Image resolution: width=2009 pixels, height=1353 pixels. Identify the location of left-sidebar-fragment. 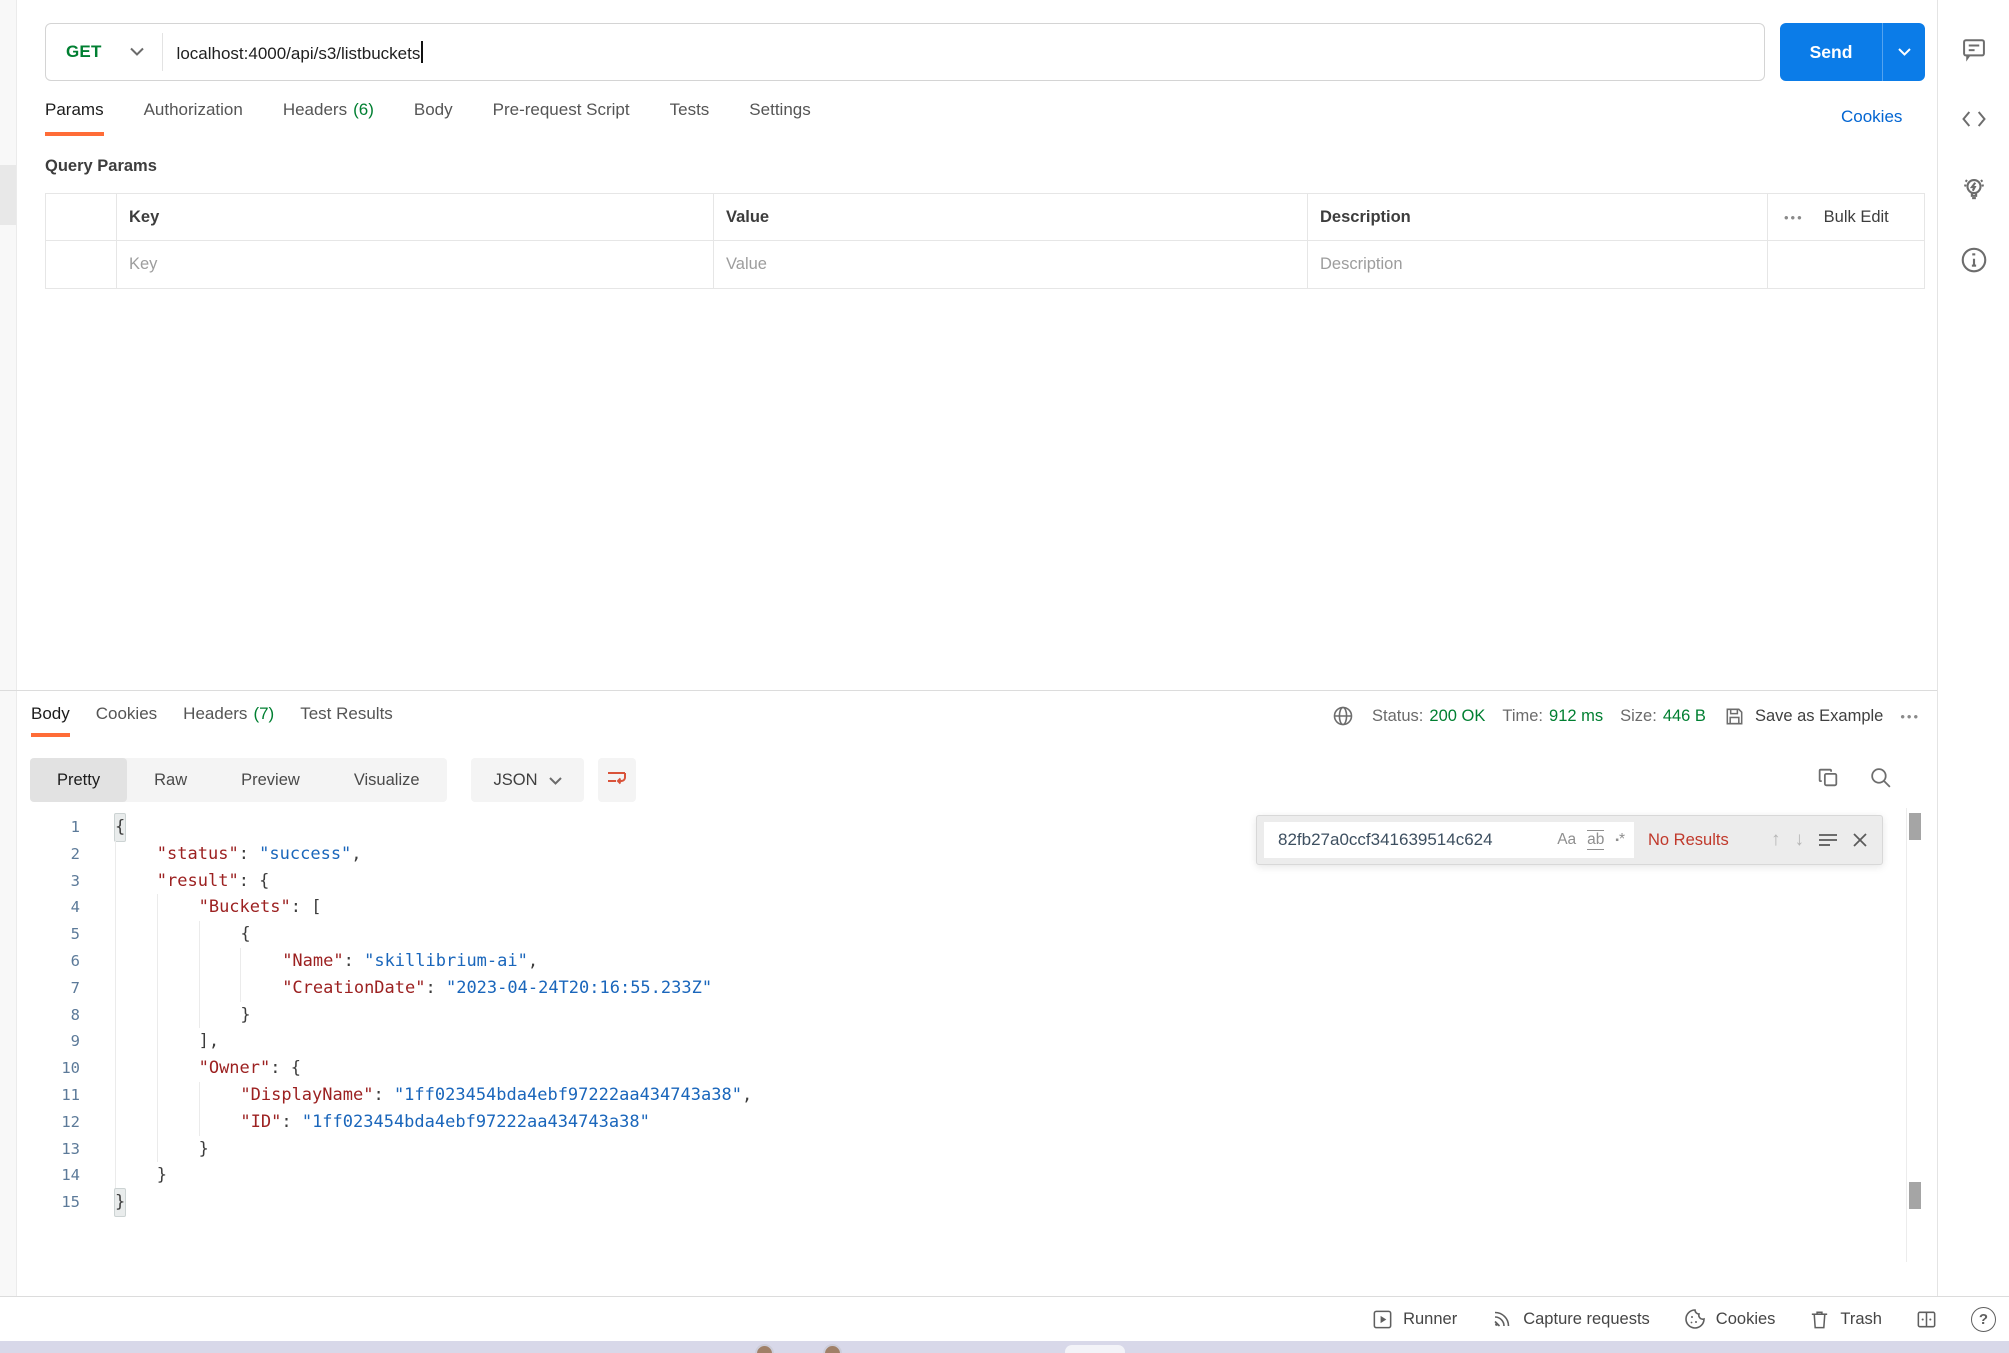
(8, 195).